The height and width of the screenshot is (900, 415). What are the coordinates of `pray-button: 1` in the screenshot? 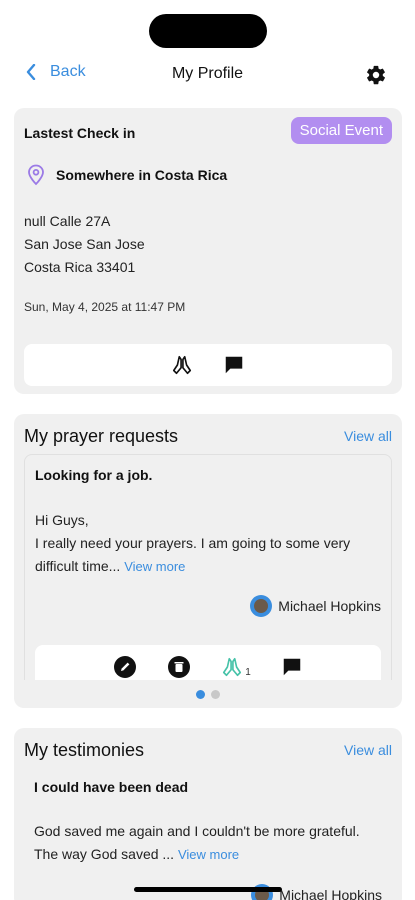 It's located at (236, 667).